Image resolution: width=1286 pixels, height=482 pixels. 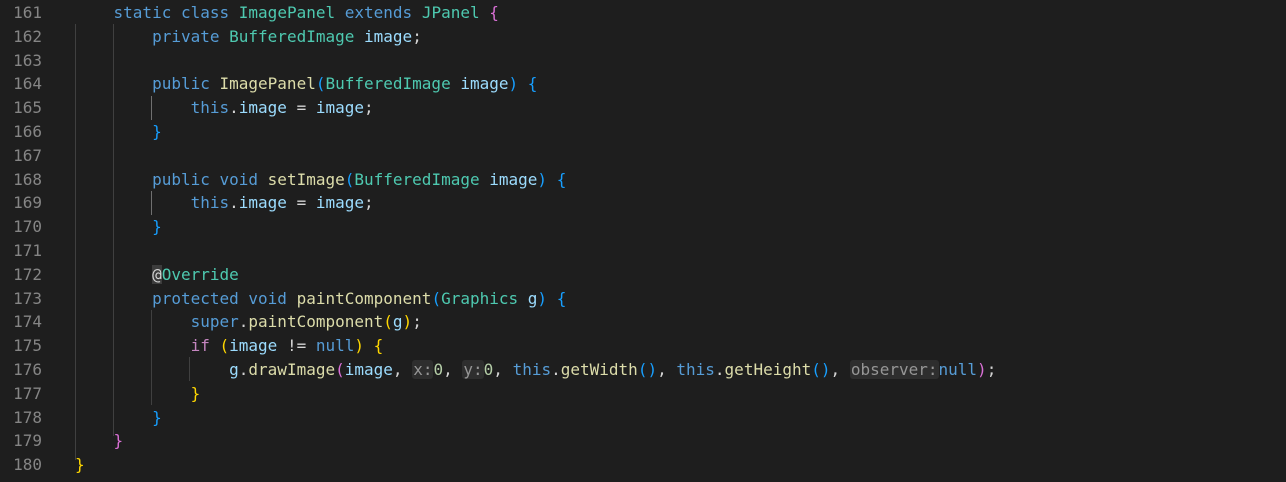 What do you see at coordinates (27, 84) in the screenshot?
I see `line-number: 164` at bounding box center [27, 84].